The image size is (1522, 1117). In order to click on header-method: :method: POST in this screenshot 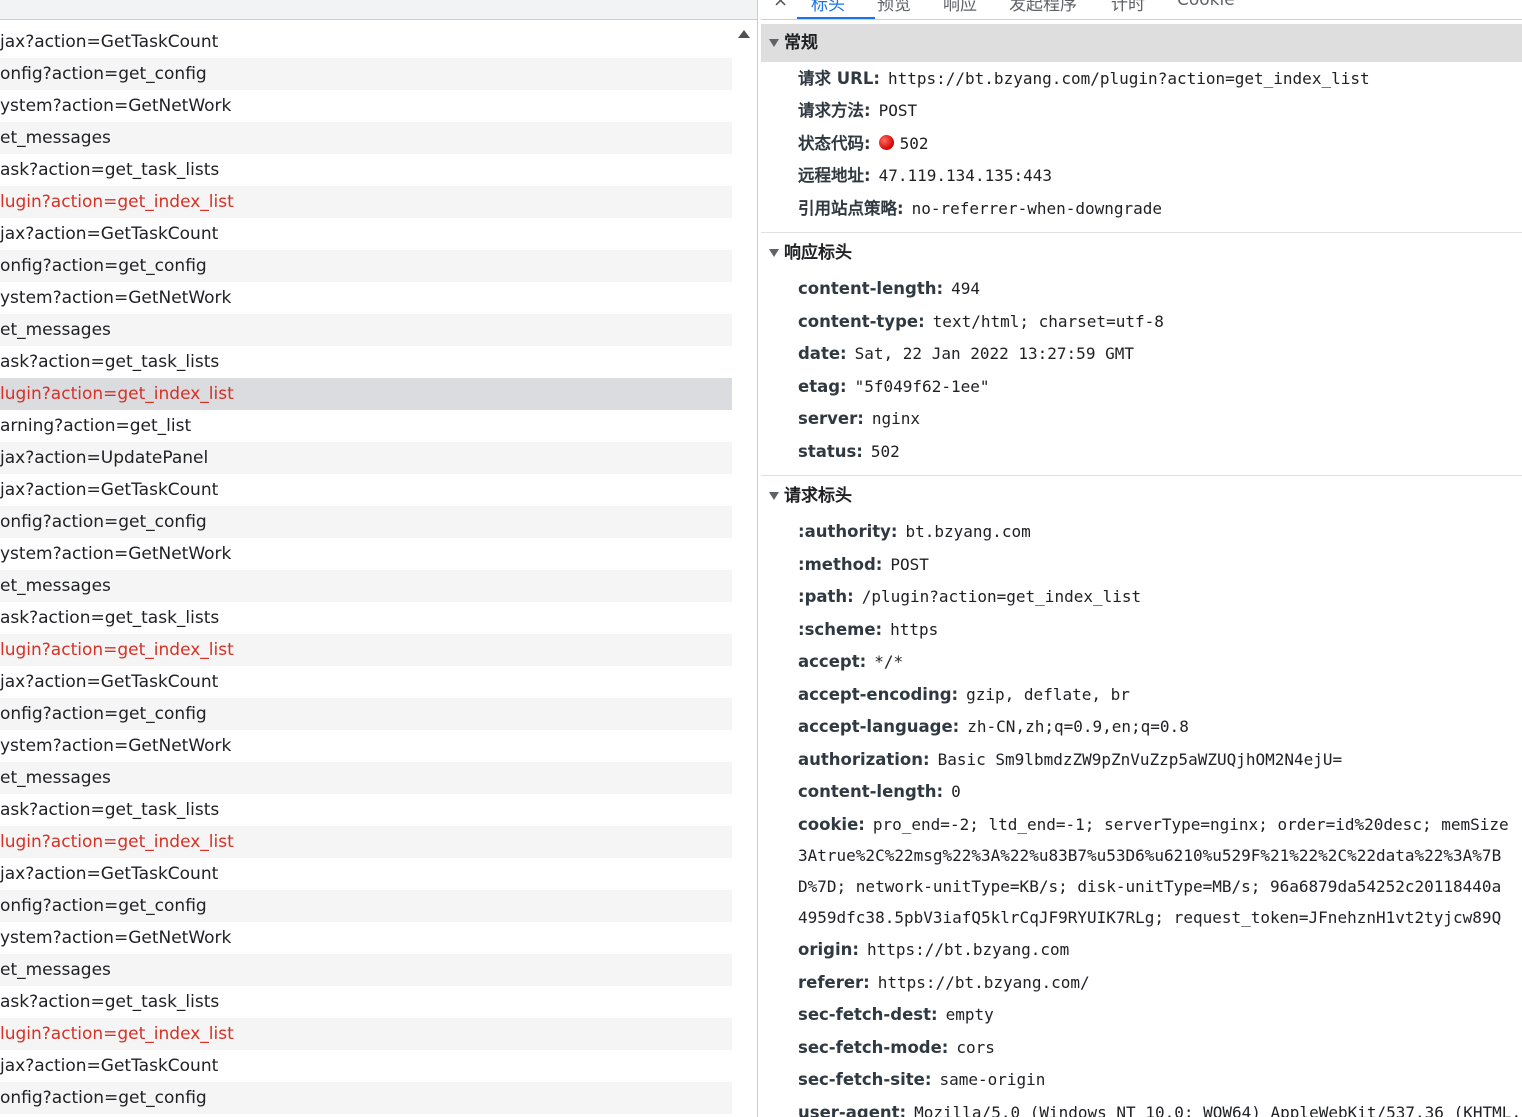, I will do `click(863, 564)`.